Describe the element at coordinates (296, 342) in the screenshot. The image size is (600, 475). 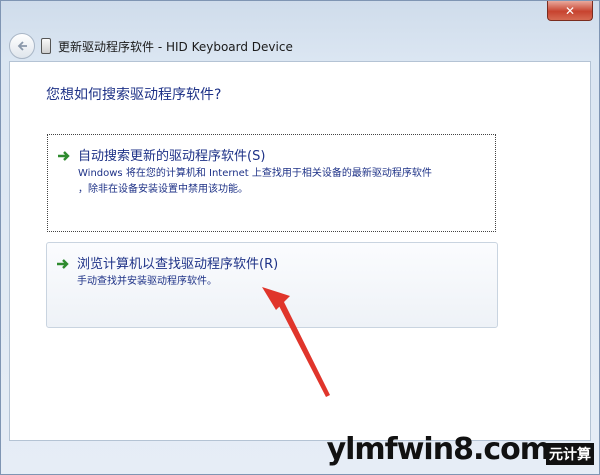
I see `annotation-arrow-icon` at that location.